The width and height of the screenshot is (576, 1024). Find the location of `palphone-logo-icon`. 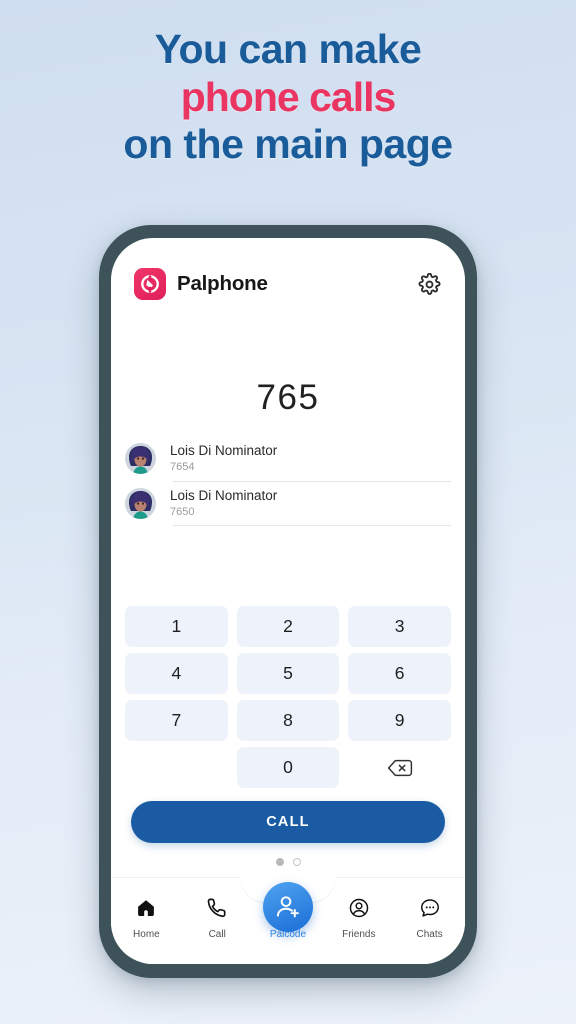

palphone-logo-icon is located at coordinates (150, 284).